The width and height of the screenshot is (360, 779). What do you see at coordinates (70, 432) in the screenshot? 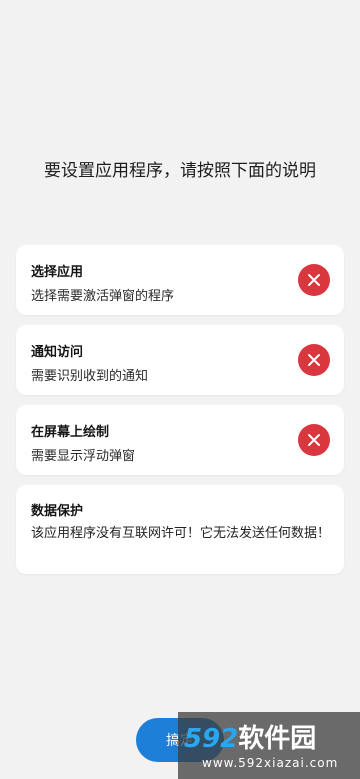
I see `card-title: 在屏幕上绘制` at bounding box center [70, 432].